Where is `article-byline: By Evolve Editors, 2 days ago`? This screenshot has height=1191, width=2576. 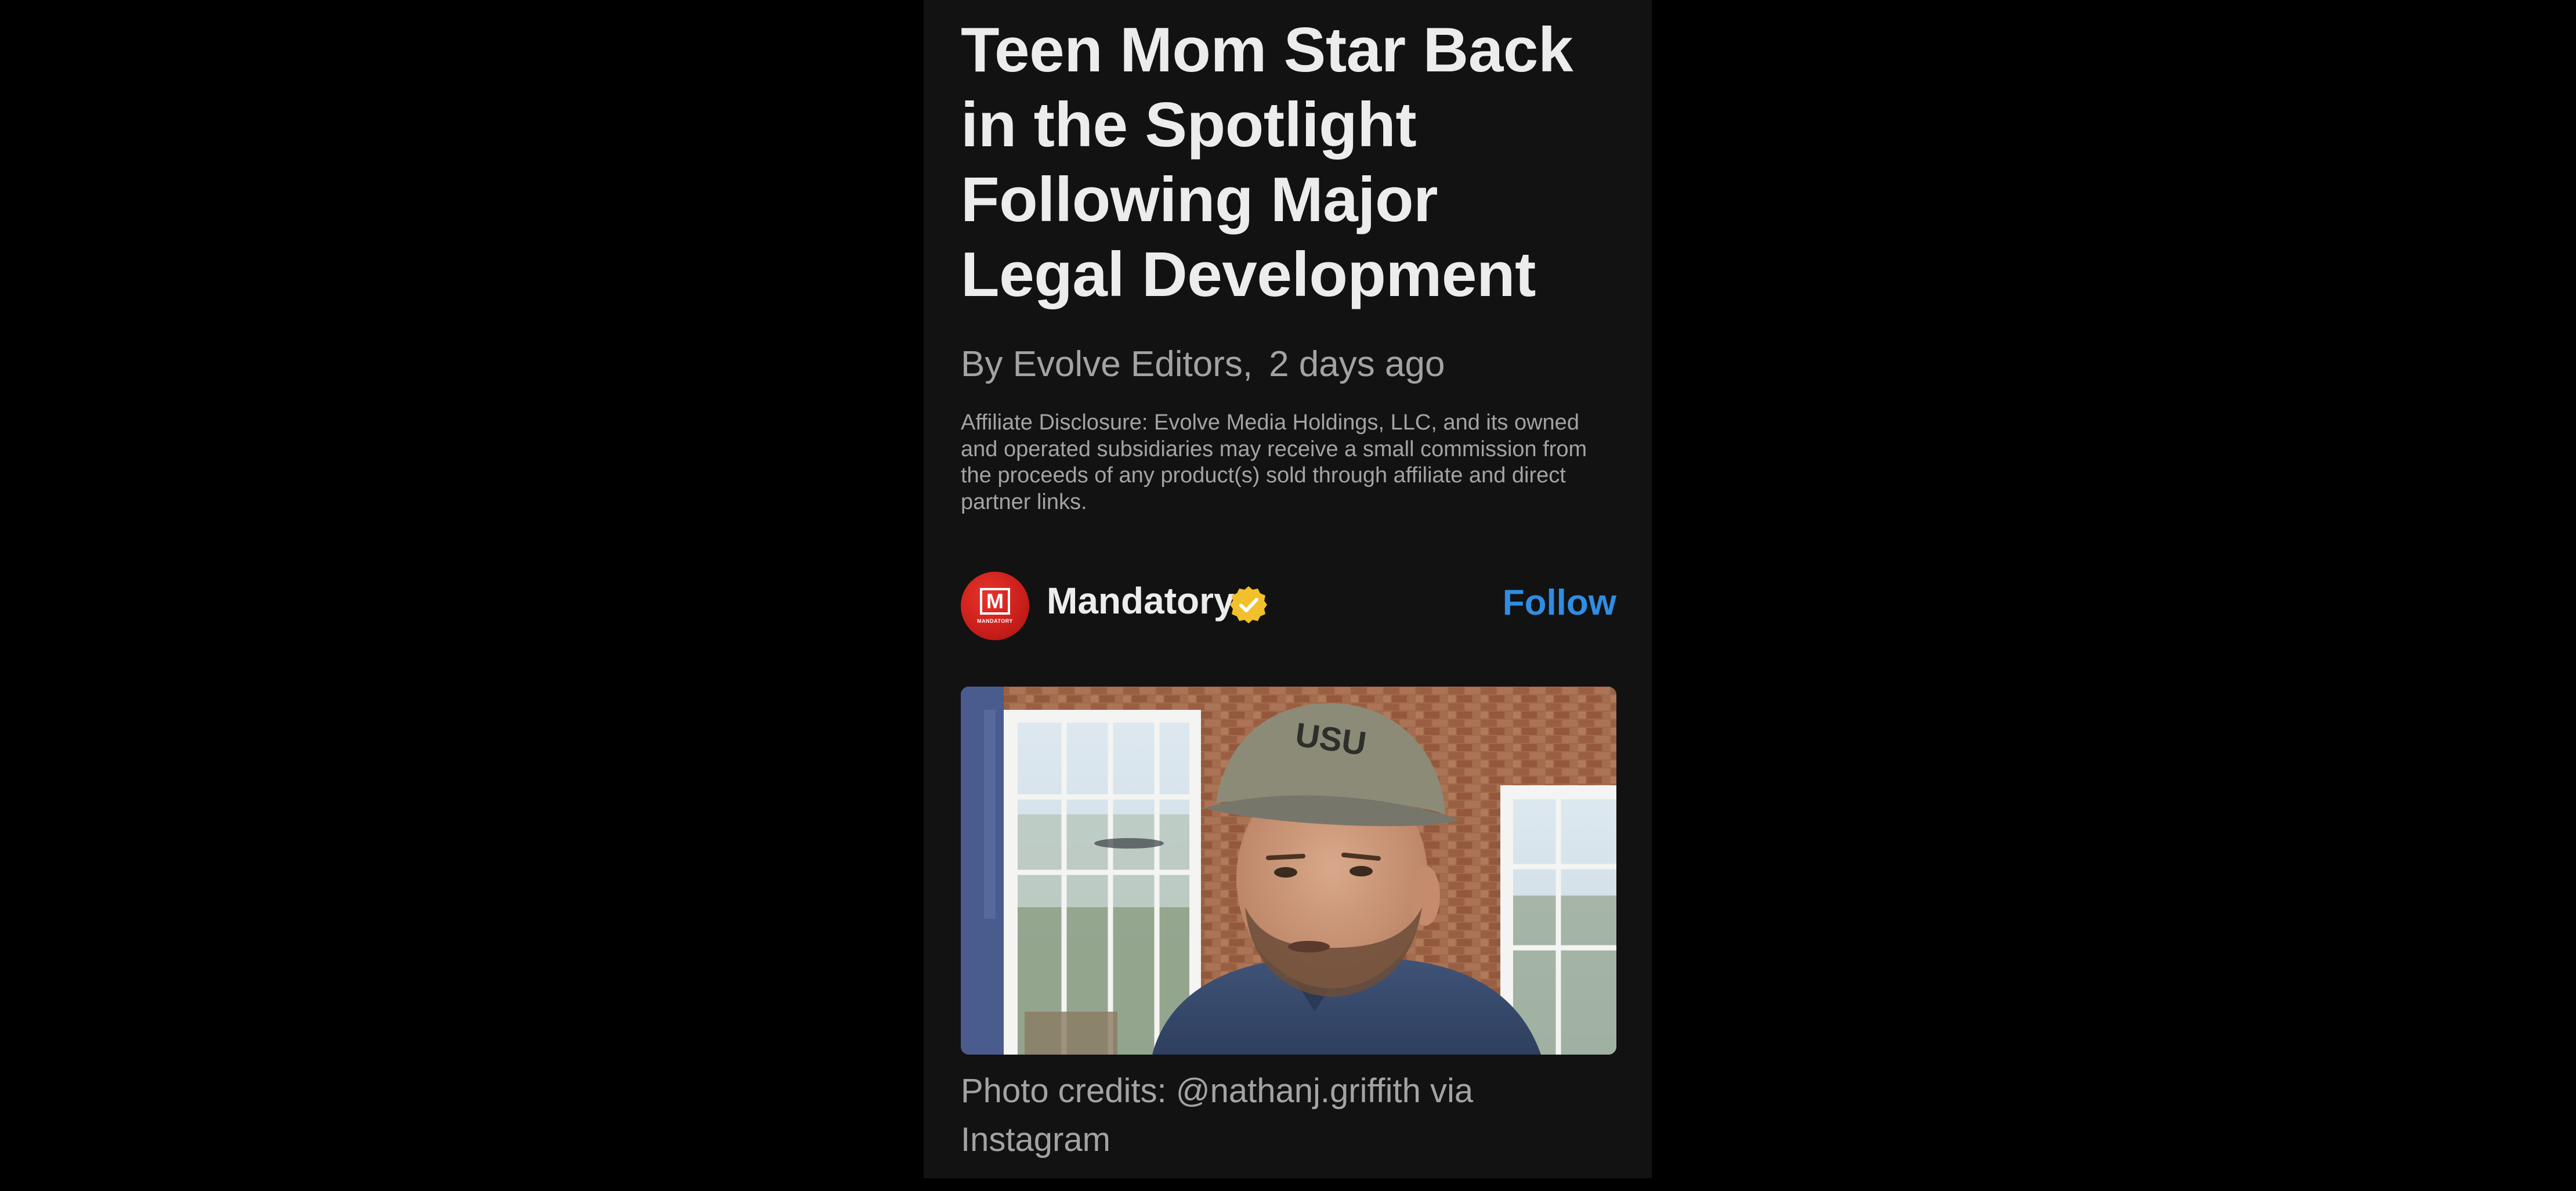
article-byline: By Evolve Editors, 2 days ago is located at coordinates (1203, 364).